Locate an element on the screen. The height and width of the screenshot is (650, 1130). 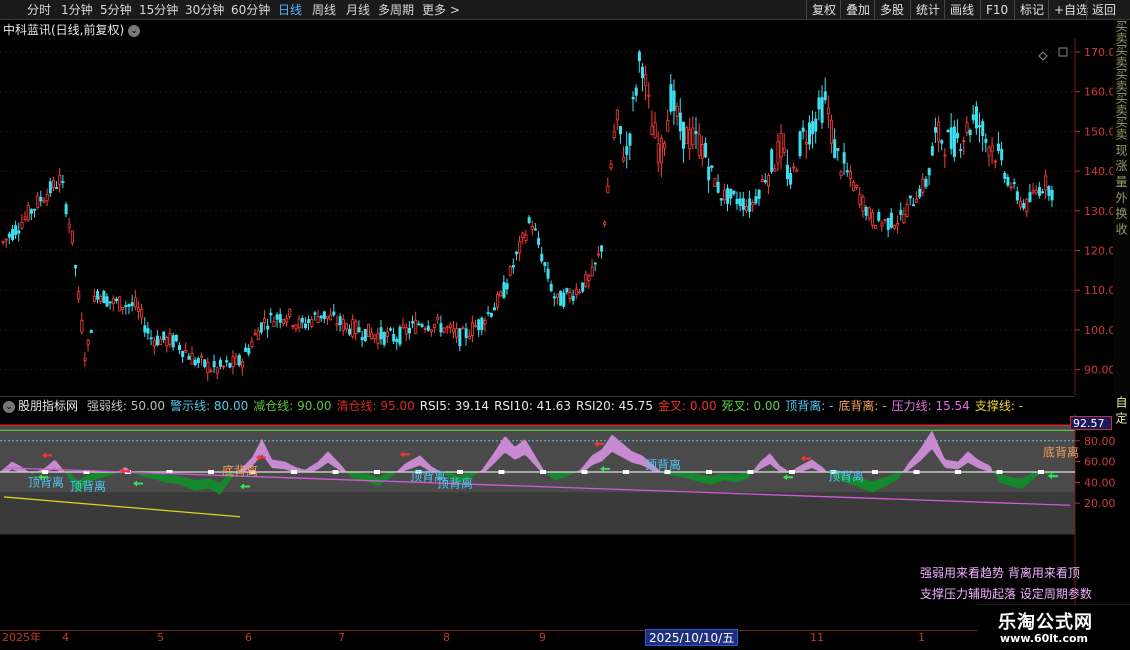
mark-button: 标记 is located at coordinates (1031, 10).